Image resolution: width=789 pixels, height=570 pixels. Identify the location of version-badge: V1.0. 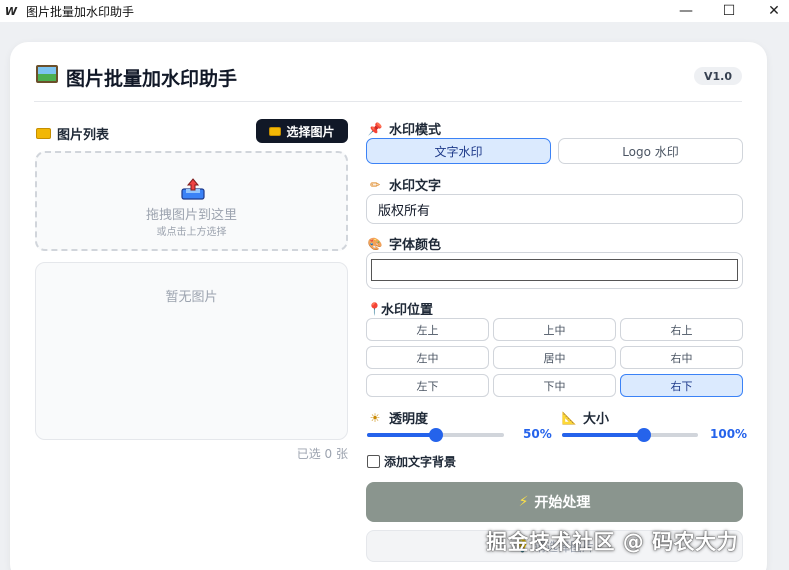
(718, 76).